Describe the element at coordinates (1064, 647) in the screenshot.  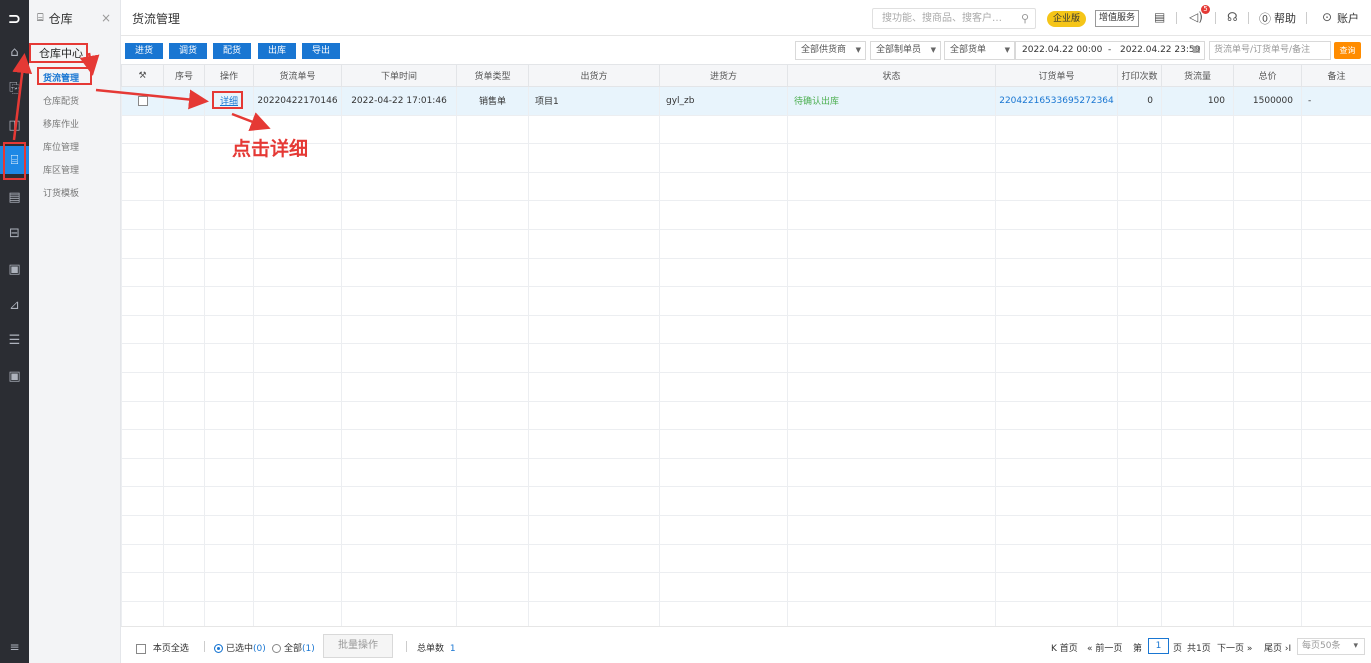
I see `first-page-button: K 首页` at that location.